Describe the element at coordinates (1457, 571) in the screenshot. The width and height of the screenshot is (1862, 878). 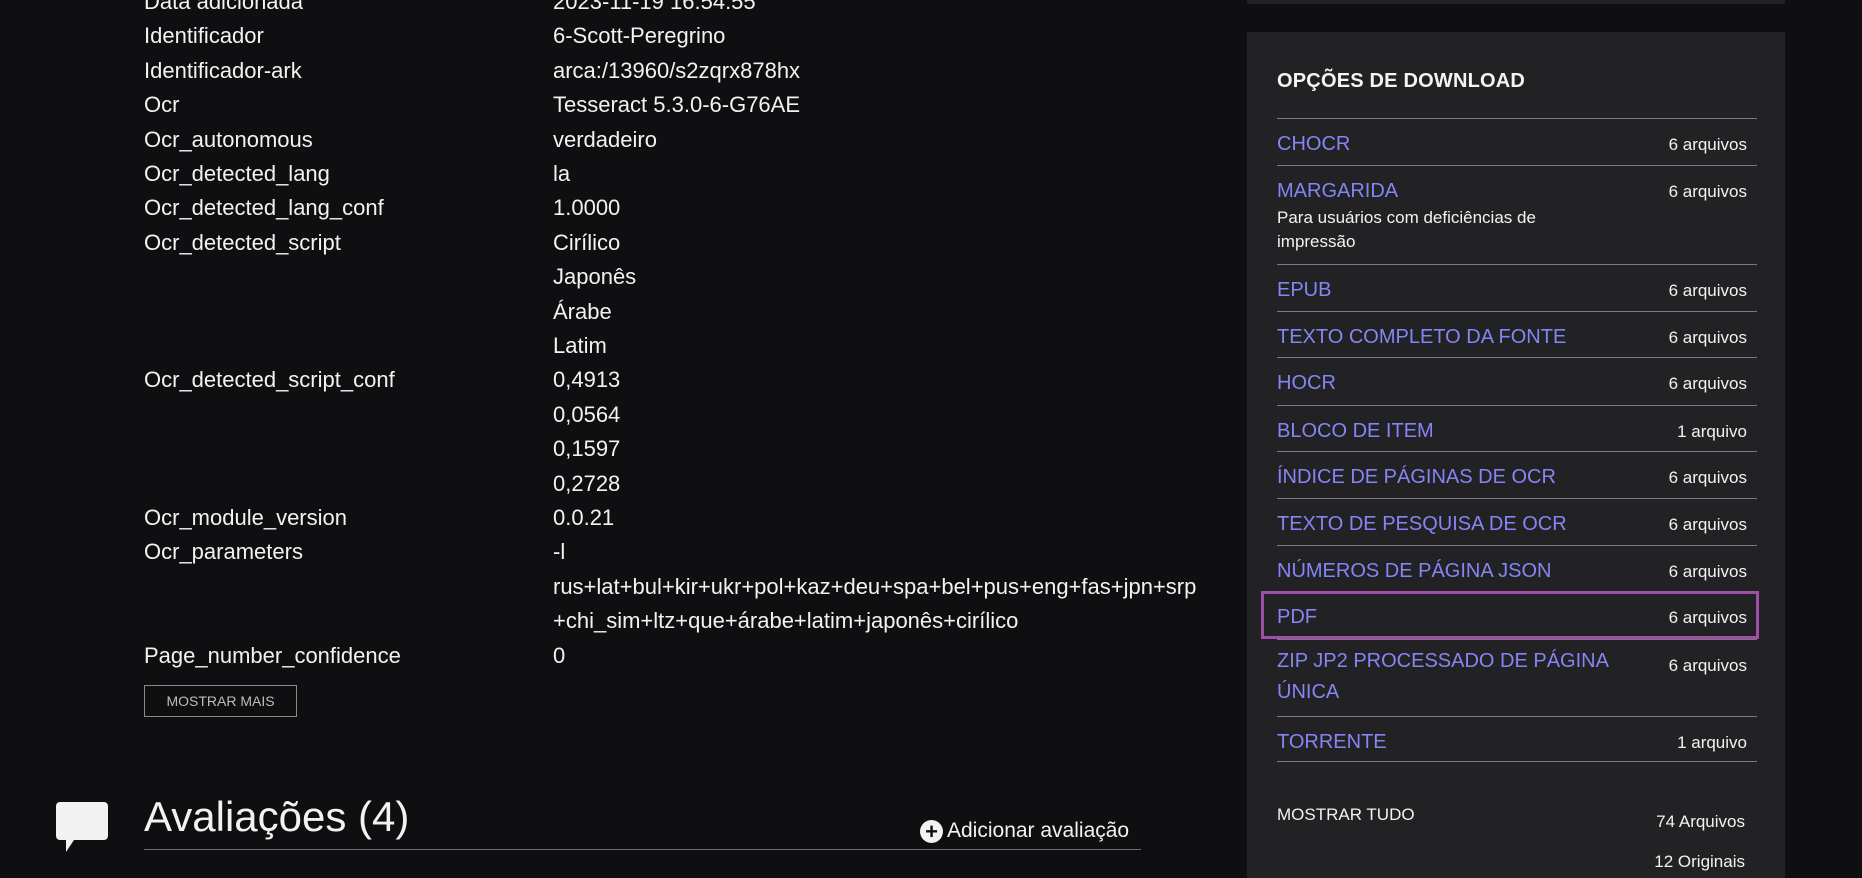
I see `download-link: NÚMEROS DE PÁGINA JSON` at that location.